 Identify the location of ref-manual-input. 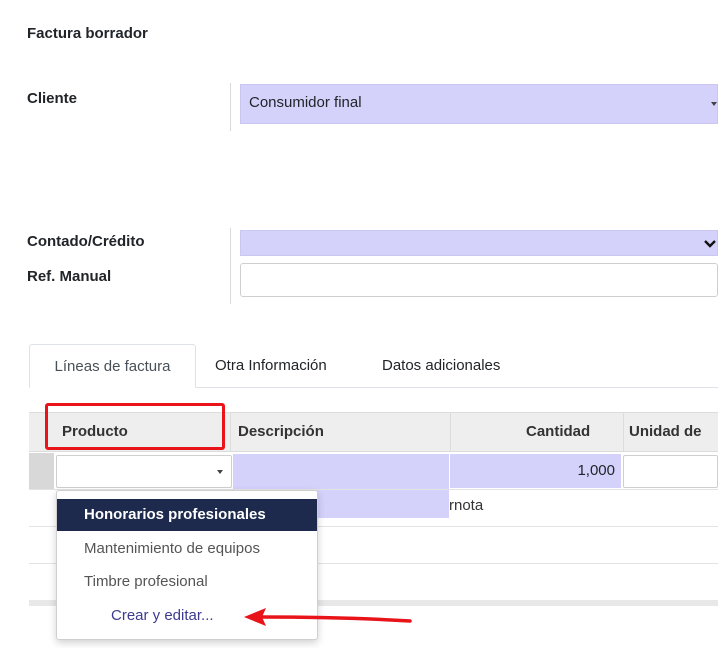
(479, 280).